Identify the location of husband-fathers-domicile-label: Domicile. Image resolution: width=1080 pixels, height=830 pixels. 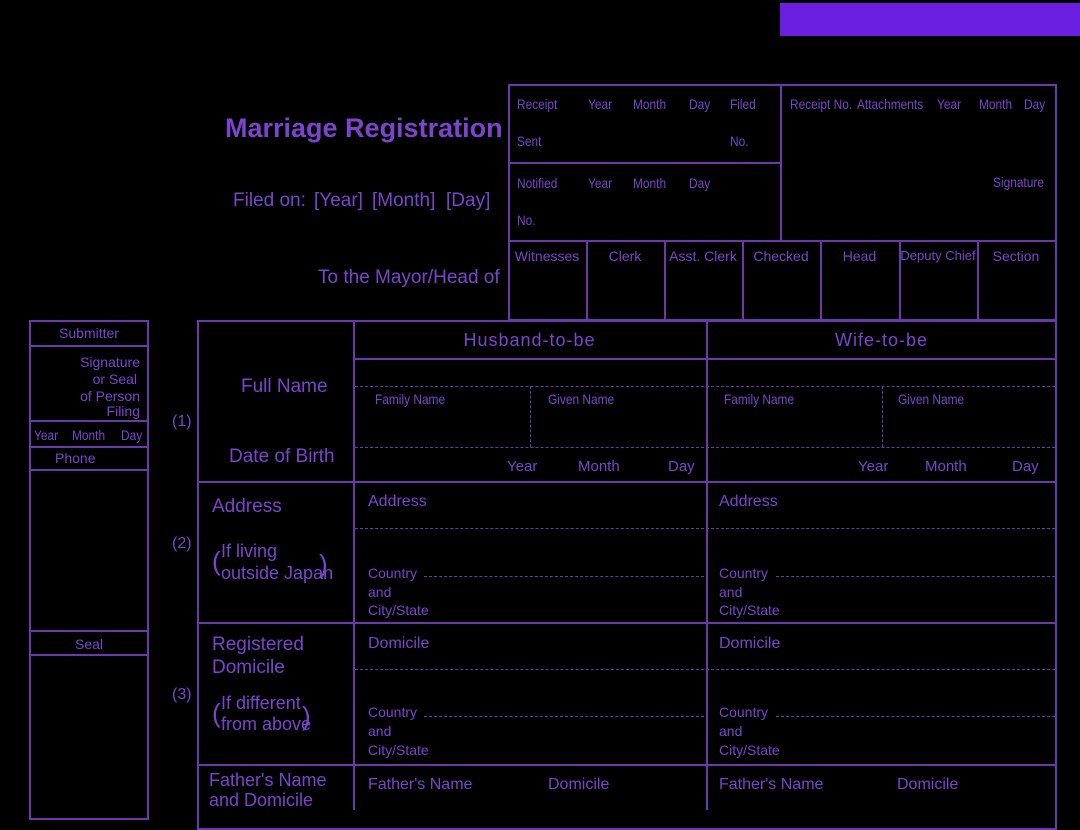
(579, 784).